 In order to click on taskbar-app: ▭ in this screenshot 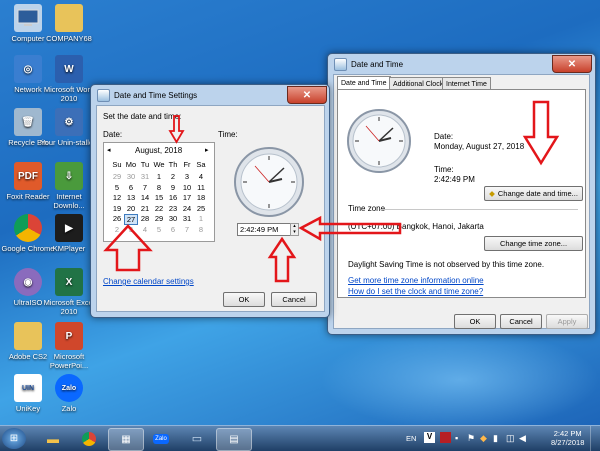, I will do `click(197, 438)`.